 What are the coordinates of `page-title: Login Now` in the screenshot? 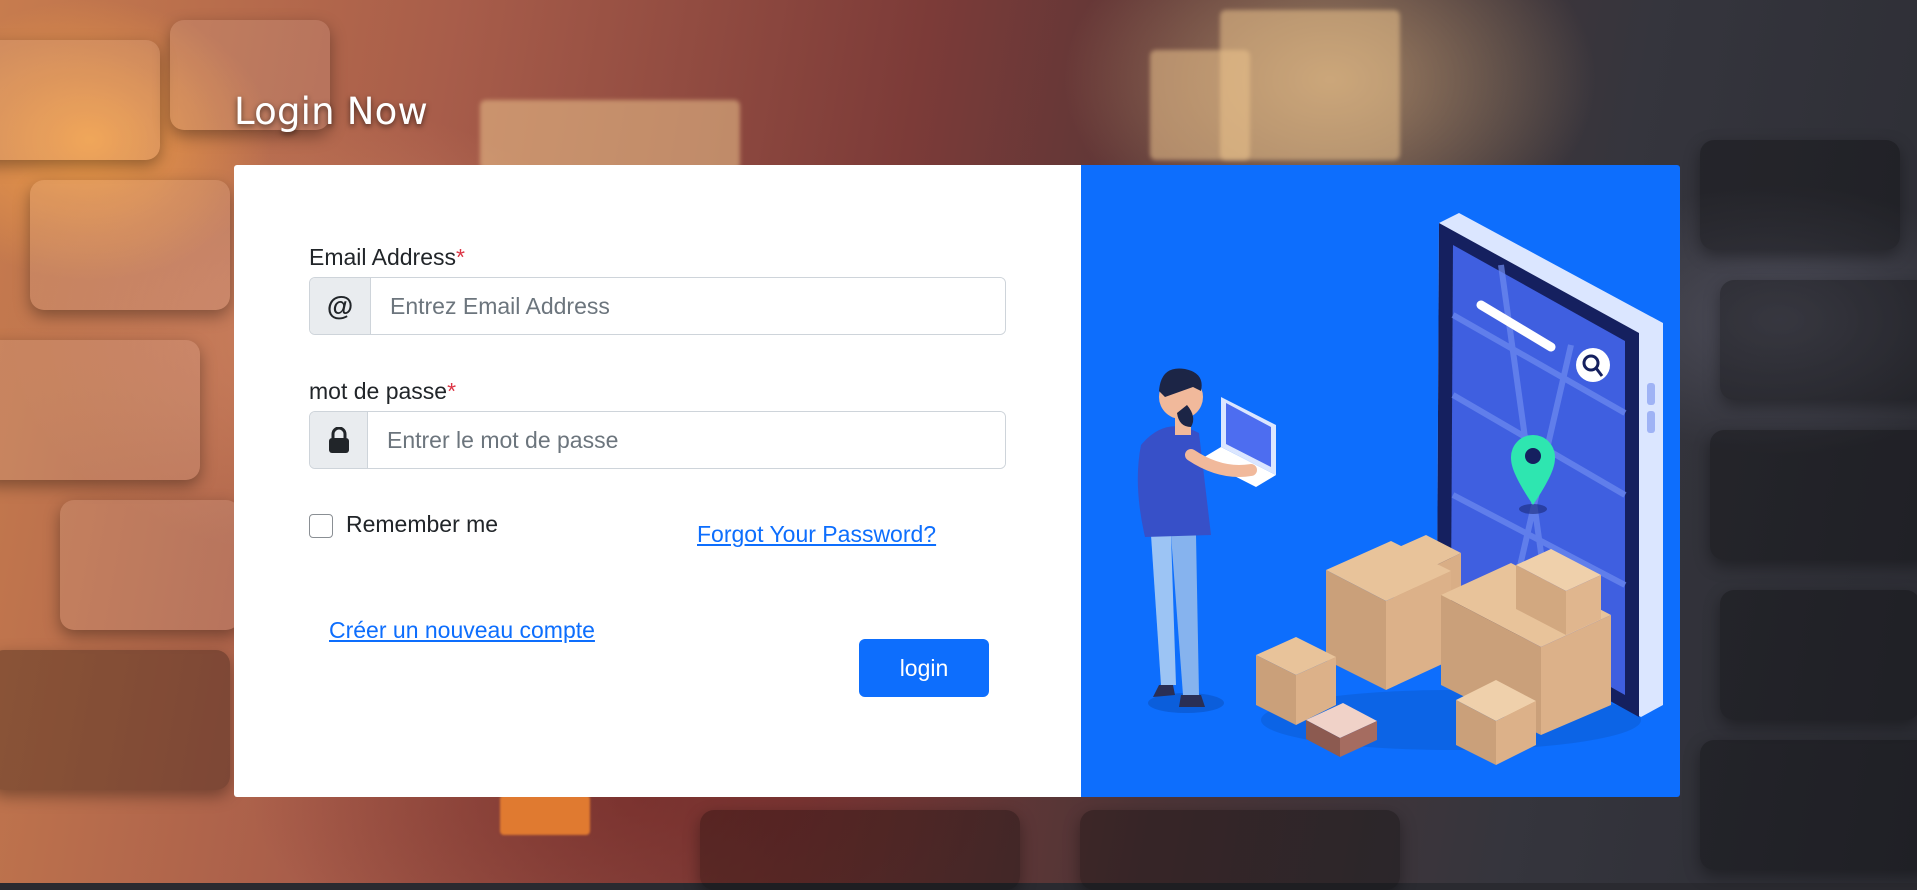 It's located at (331, 111).